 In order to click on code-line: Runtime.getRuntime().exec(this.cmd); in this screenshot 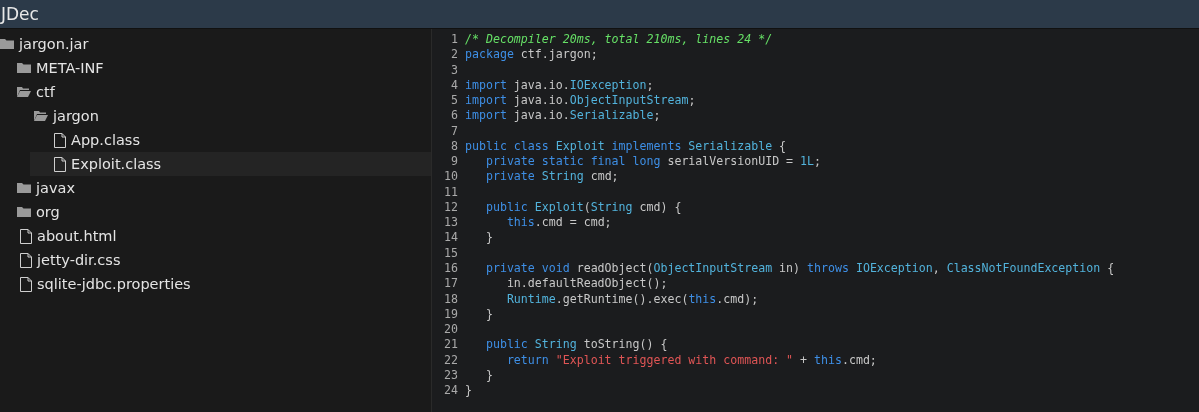, I will do `click(632, 299)`.